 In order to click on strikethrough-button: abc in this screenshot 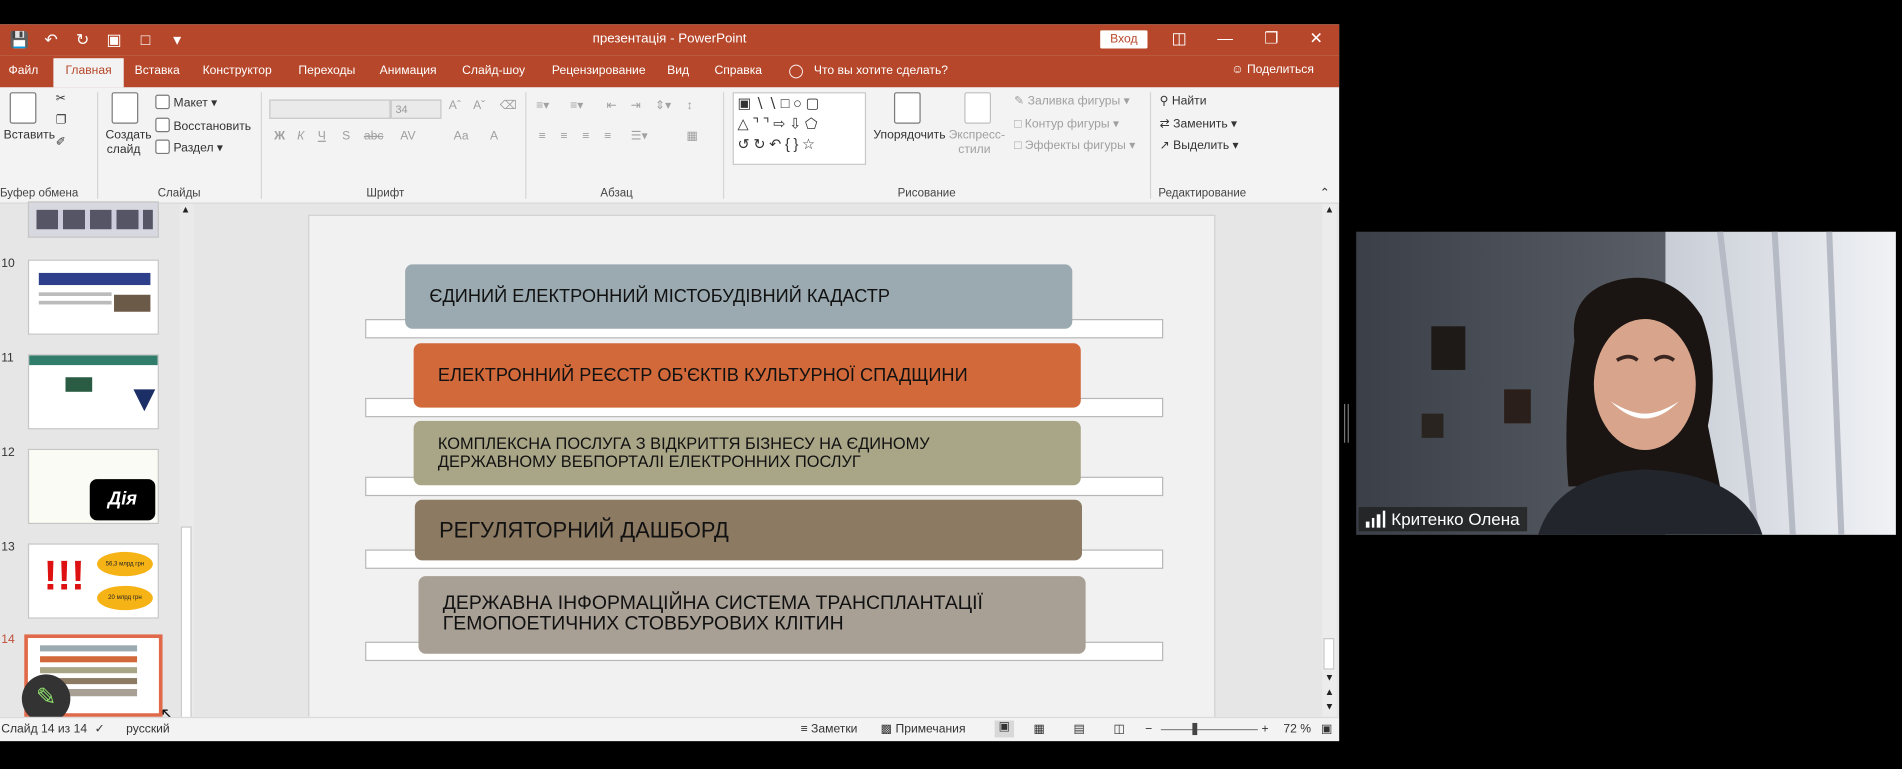, I will do `click(374, 136)`.